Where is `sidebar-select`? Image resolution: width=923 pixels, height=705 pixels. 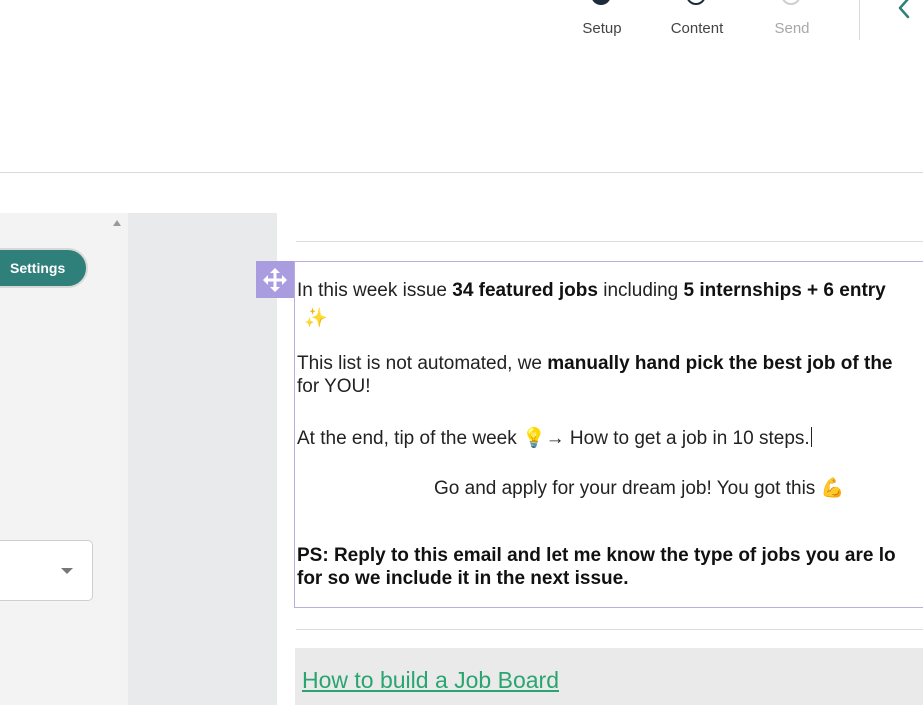
sidebar-select is located at coordinates (46, 570).